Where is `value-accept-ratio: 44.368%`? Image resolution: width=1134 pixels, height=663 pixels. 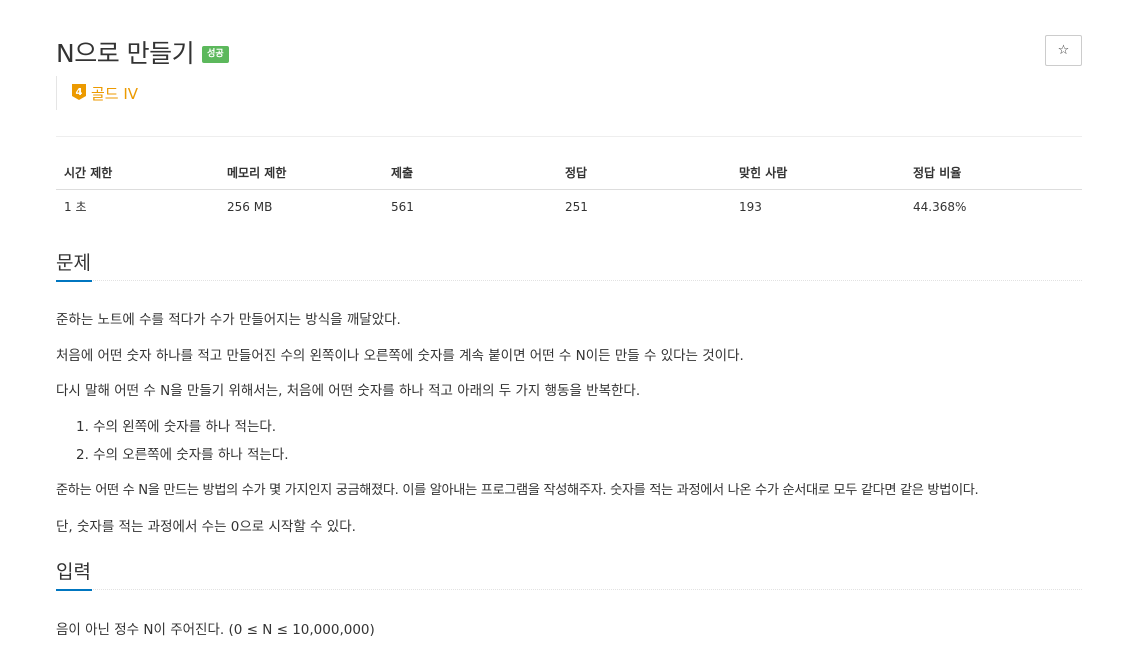
value-accept-ratio: 44.368% is located at coordinates (940, 206).